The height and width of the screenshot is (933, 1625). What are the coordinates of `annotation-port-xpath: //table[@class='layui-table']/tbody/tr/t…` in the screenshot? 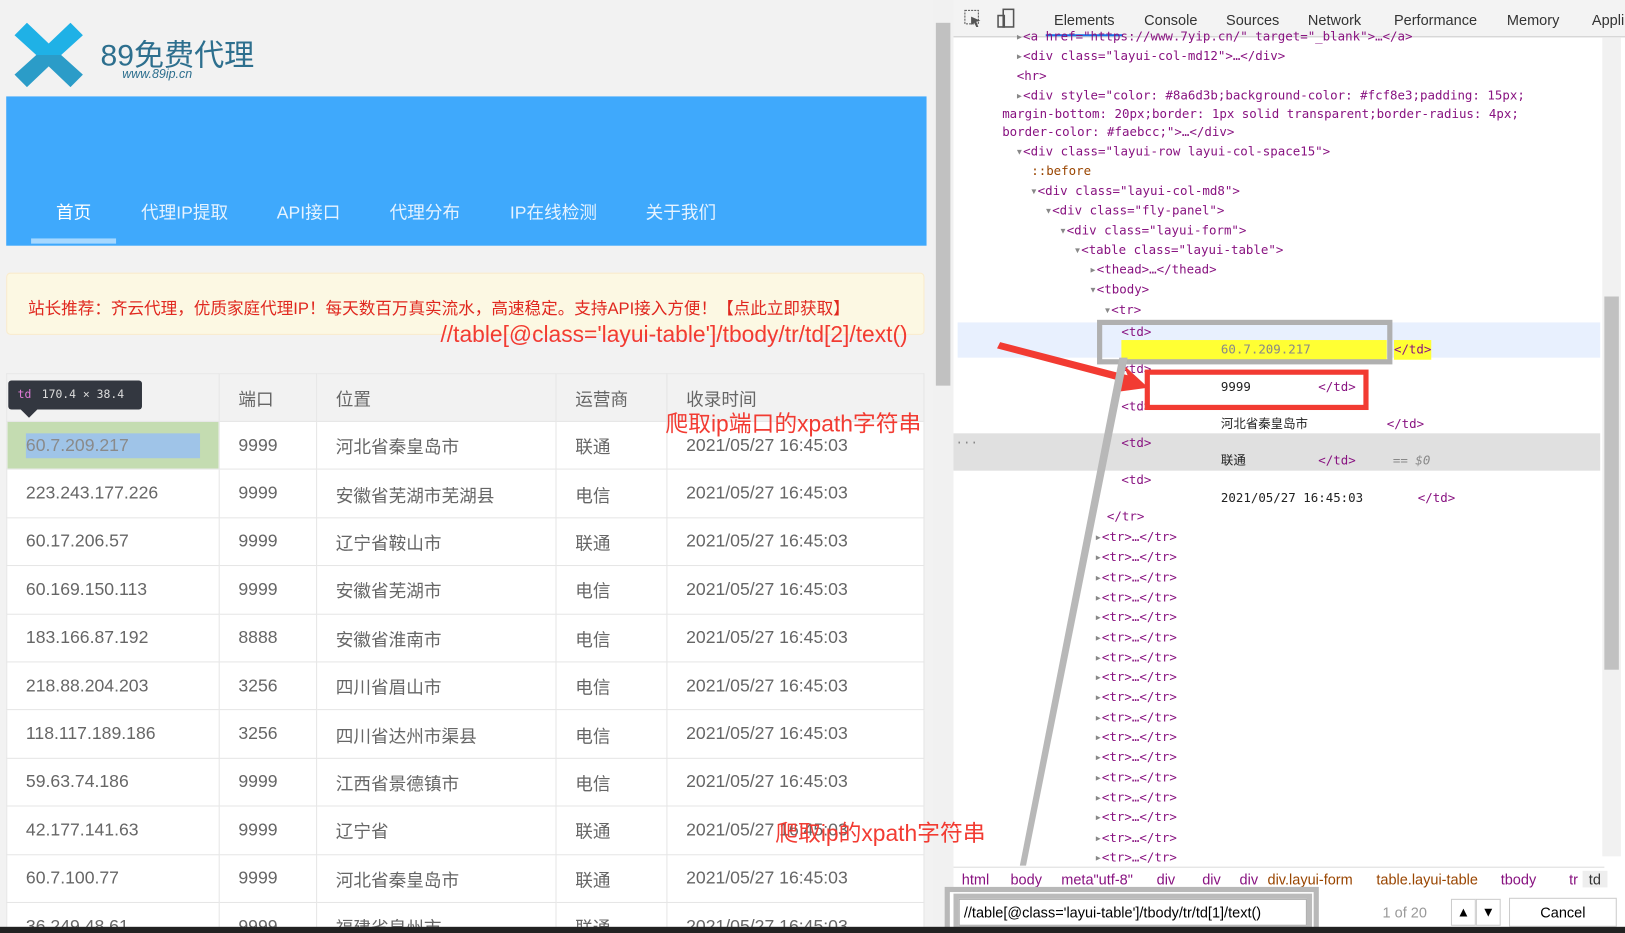 It's located at (674, 334).